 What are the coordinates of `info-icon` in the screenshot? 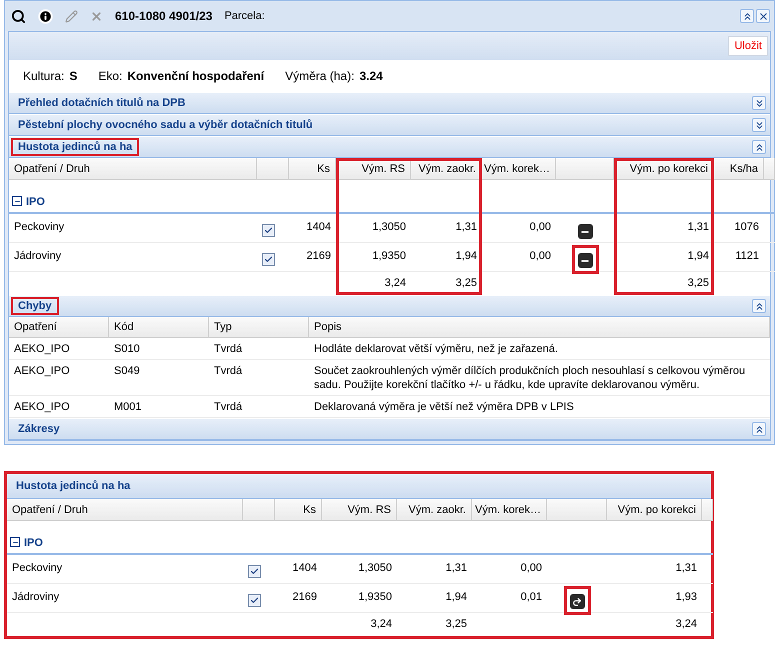 It's located at (45, 16).